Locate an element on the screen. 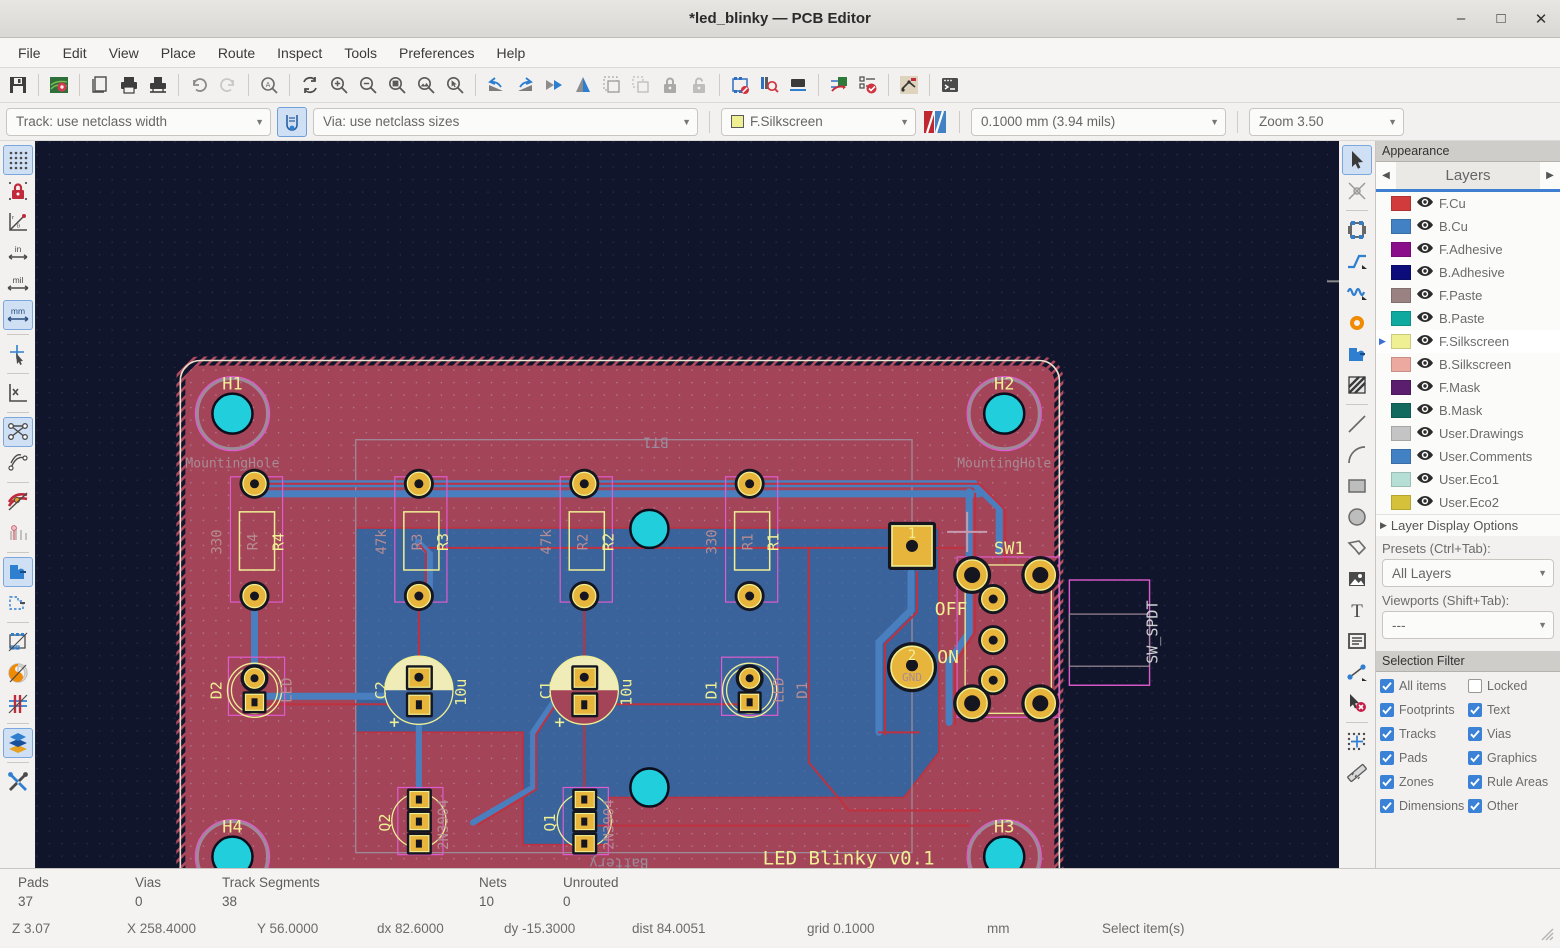 The height and width of the screenshot is (948, 1560). presets-select: All Layers ▼ is located at coordinates (1468, 573).